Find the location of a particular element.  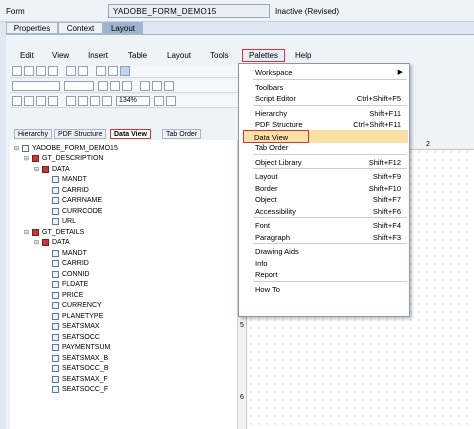

print-icon is located at coordinates (53, 71).